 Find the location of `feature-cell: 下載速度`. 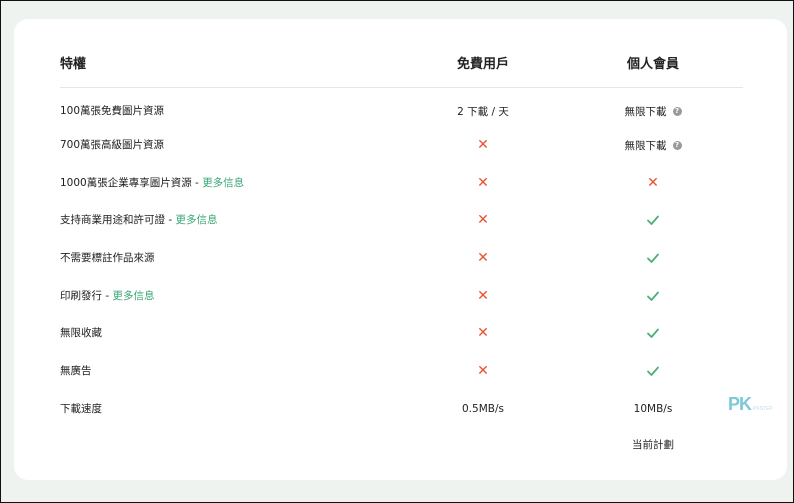

feature-cell: 下載速度 is located at coordinates (81, 409).